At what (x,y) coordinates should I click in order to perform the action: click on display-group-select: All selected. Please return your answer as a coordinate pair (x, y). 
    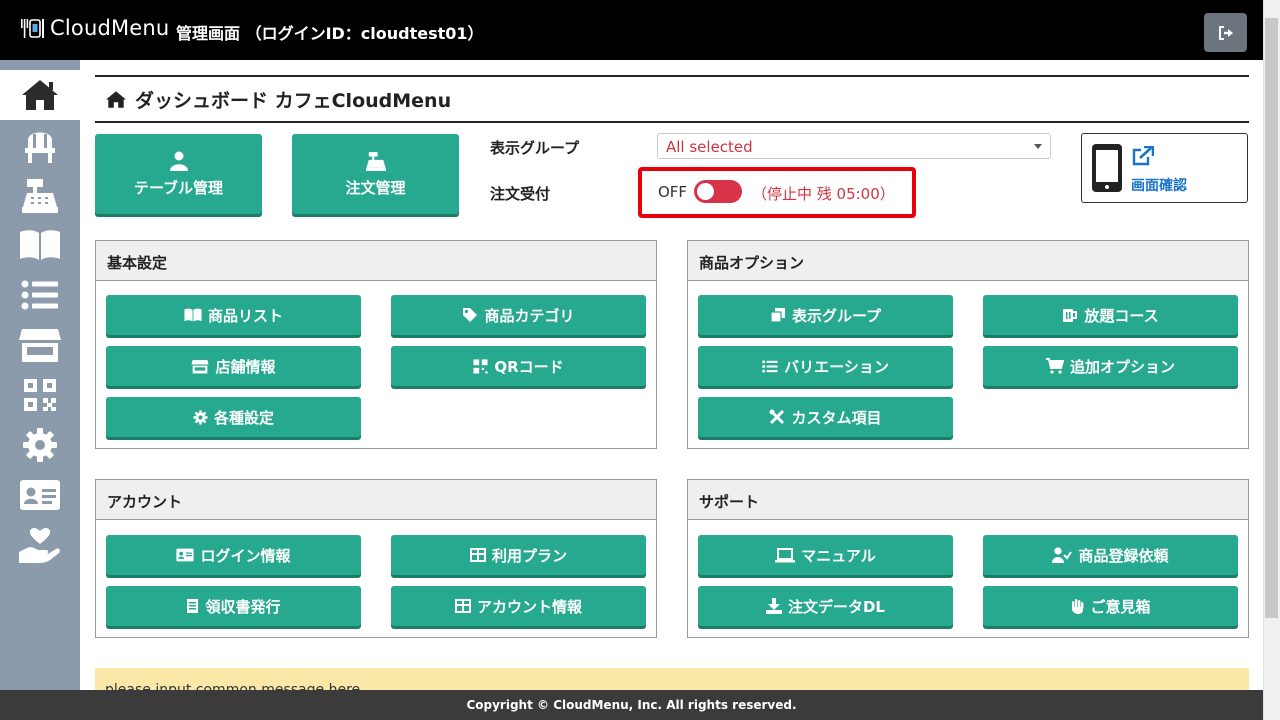
    Looking at the image, I should click on (854, 146).